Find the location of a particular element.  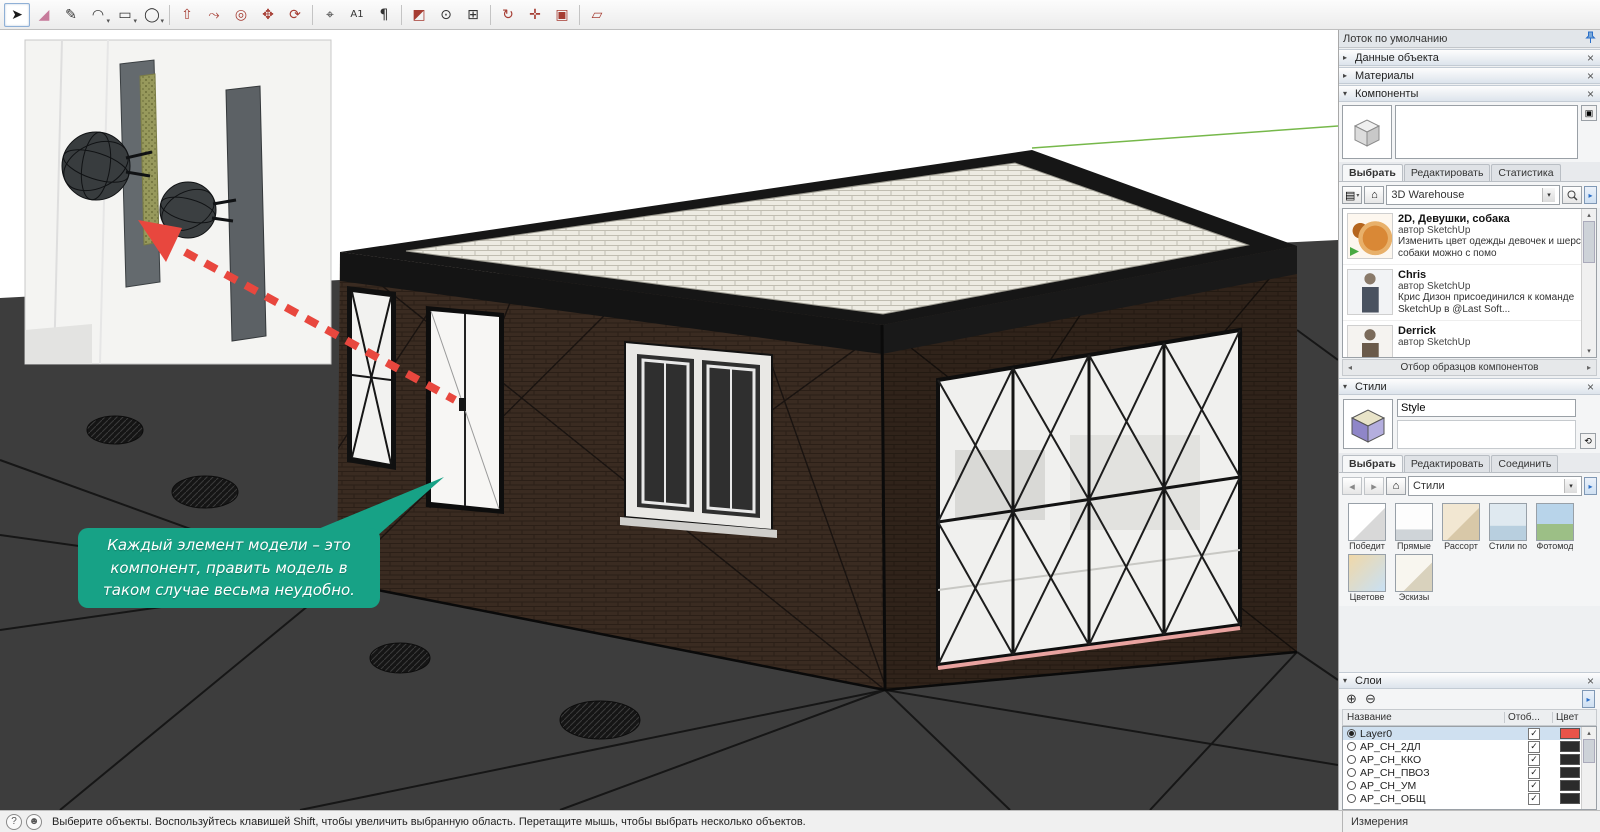

eraser-button: ◢ is located at coordinates (44, 15).